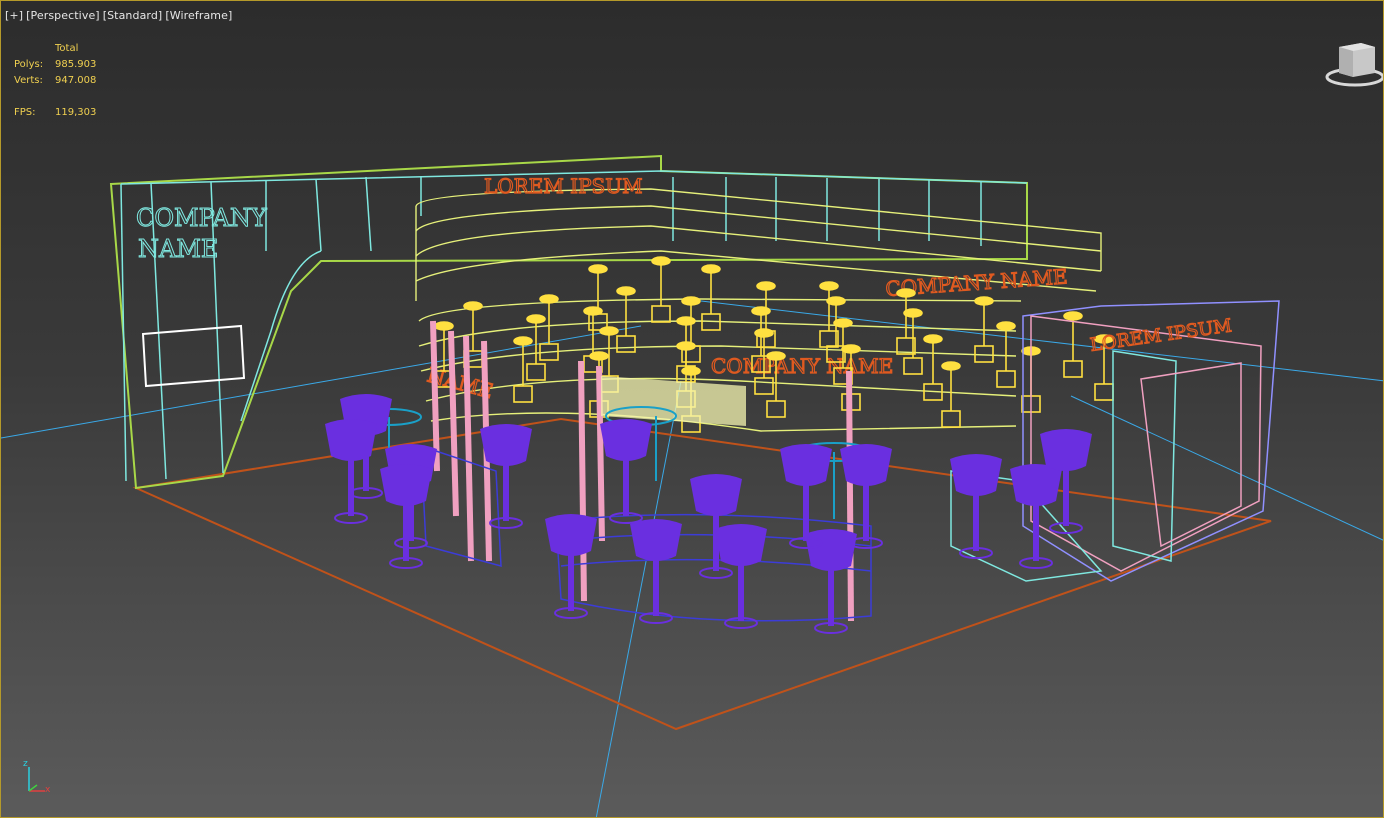 Image resolution: width=1384 pixels, height=818 pixels. I want to click on viewport-standard-menu: [Standard], so click(133, 15).